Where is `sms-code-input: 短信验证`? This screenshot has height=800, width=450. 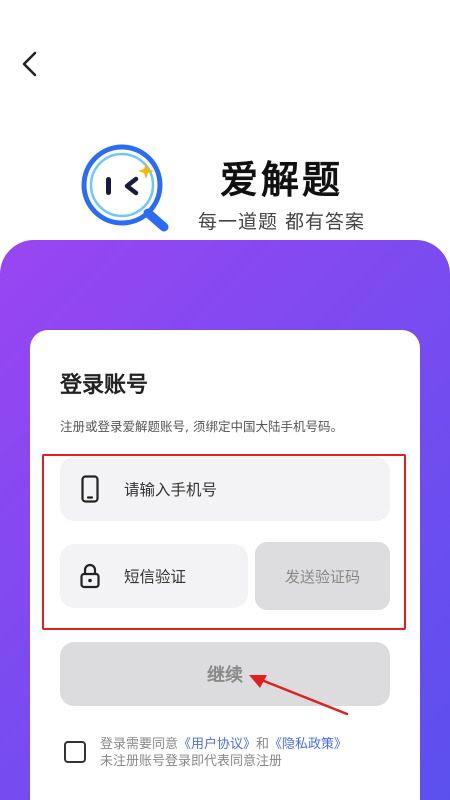
sms-code-input: 短信验证 is located at coordinates (154, 576).